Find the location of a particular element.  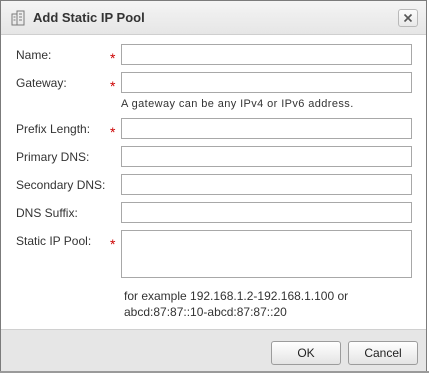

name-label: Name: is located at coordinates (34, 55).